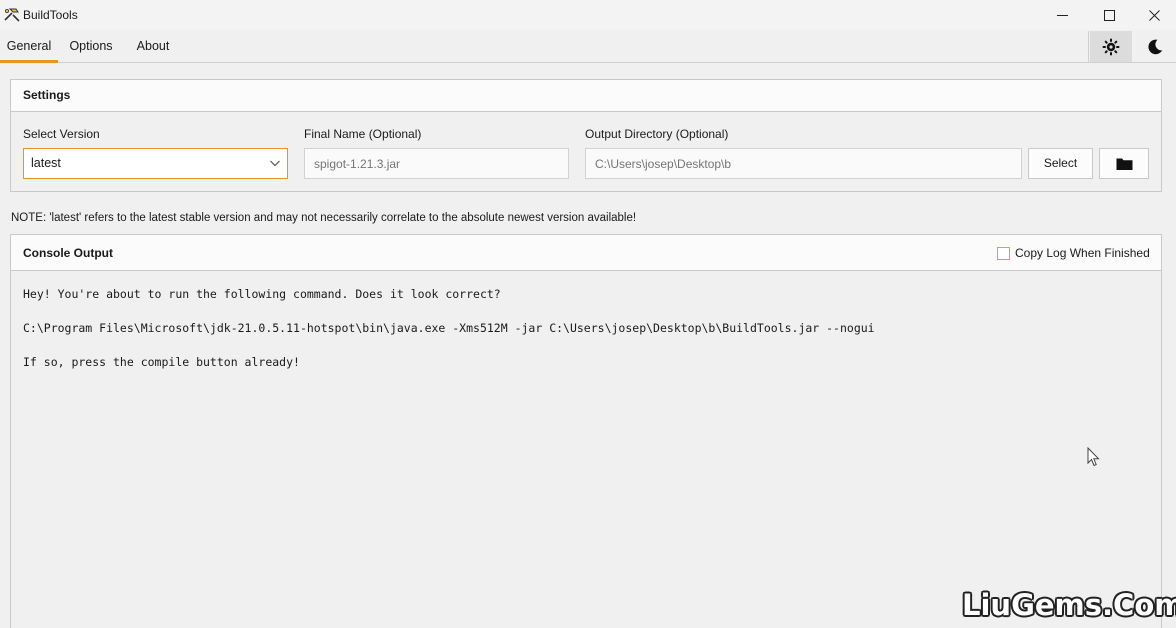 The height and width of the screenshot is (628, 1176). I want to click on console-line: If so, press the compile button already!, so click(161, 362).